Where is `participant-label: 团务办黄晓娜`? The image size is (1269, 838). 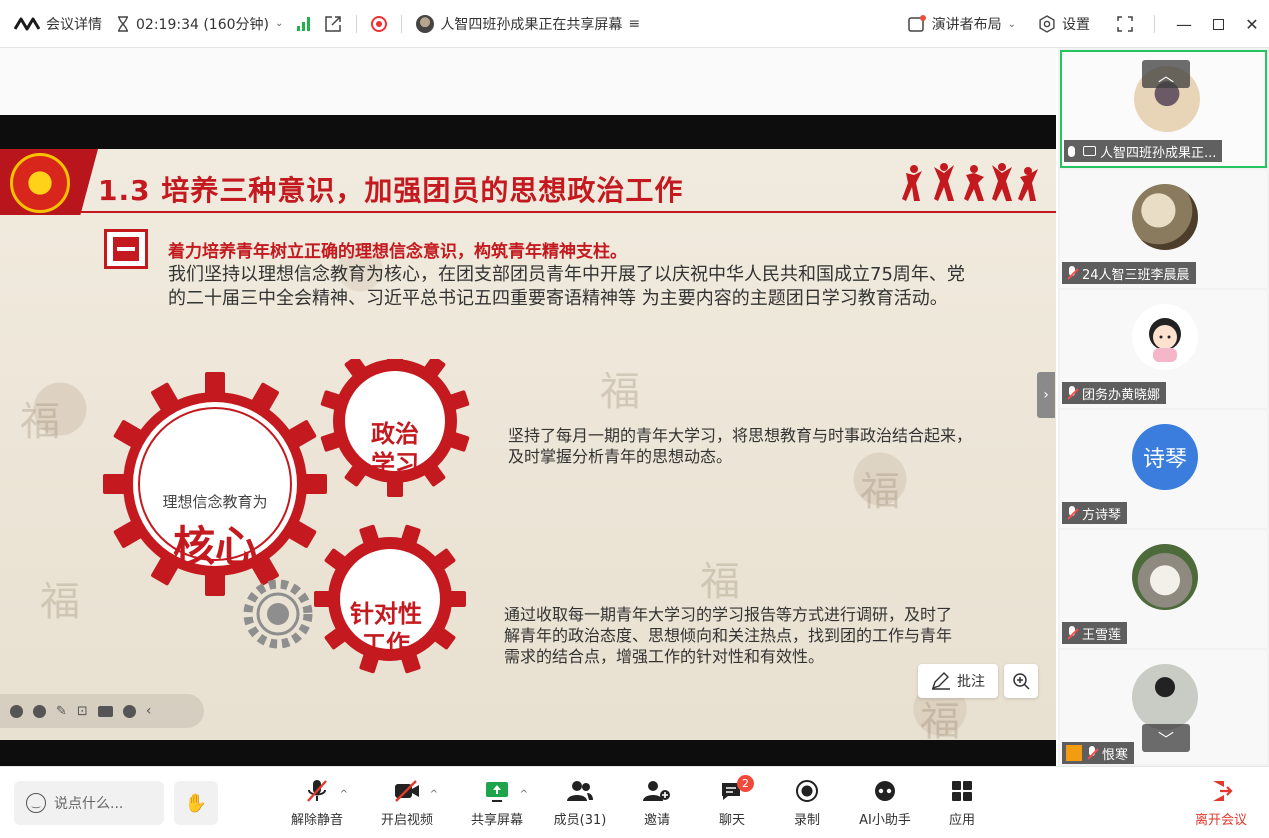
participant-label: 团务办黄晓娜 is located at coordinates (1114, 393).